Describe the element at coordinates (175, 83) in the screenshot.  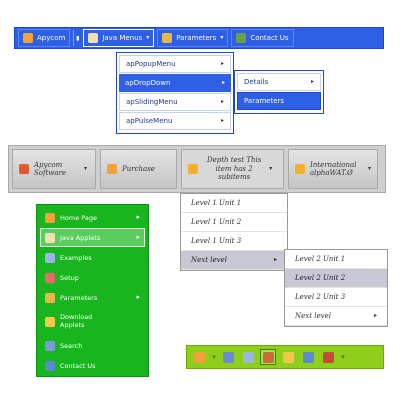
I see `blue-submenu-item: apDropDown ▸` at that location.